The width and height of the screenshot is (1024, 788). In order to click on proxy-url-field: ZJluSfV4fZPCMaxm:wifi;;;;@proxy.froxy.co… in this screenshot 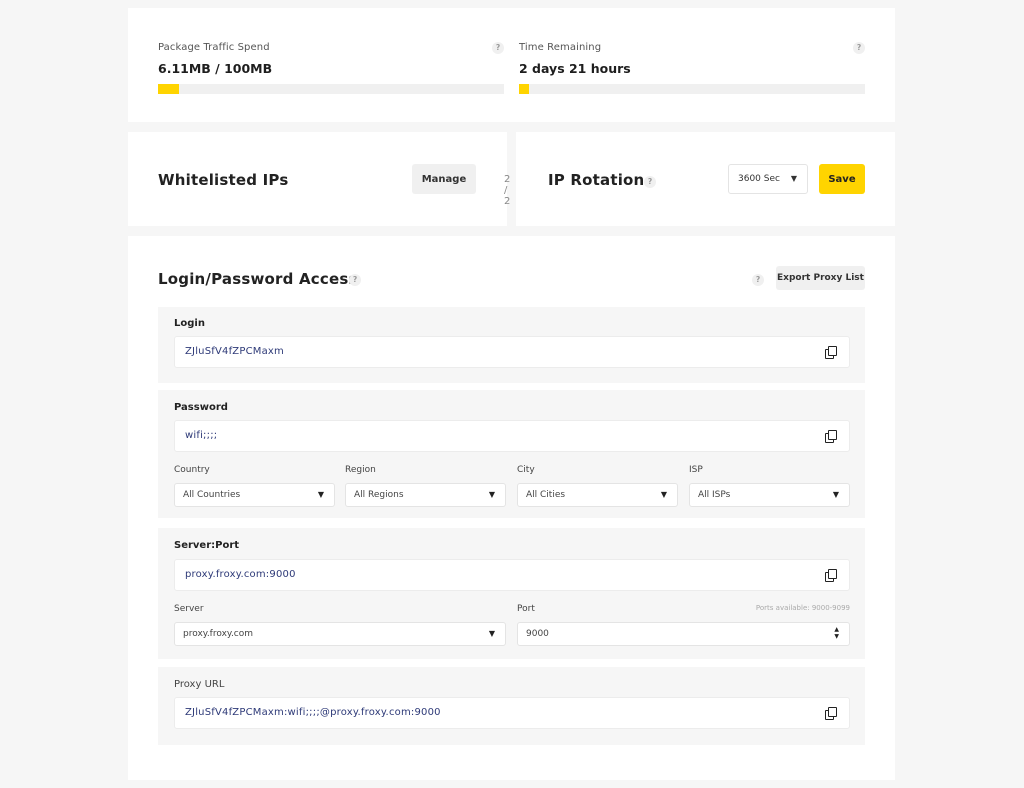, I will do `click(512, 713)`.